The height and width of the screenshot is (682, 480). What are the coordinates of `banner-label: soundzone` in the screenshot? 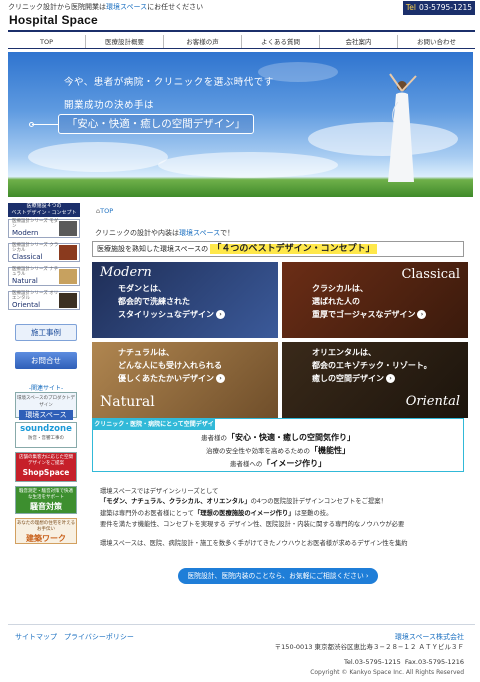 It's located at (46, 429).